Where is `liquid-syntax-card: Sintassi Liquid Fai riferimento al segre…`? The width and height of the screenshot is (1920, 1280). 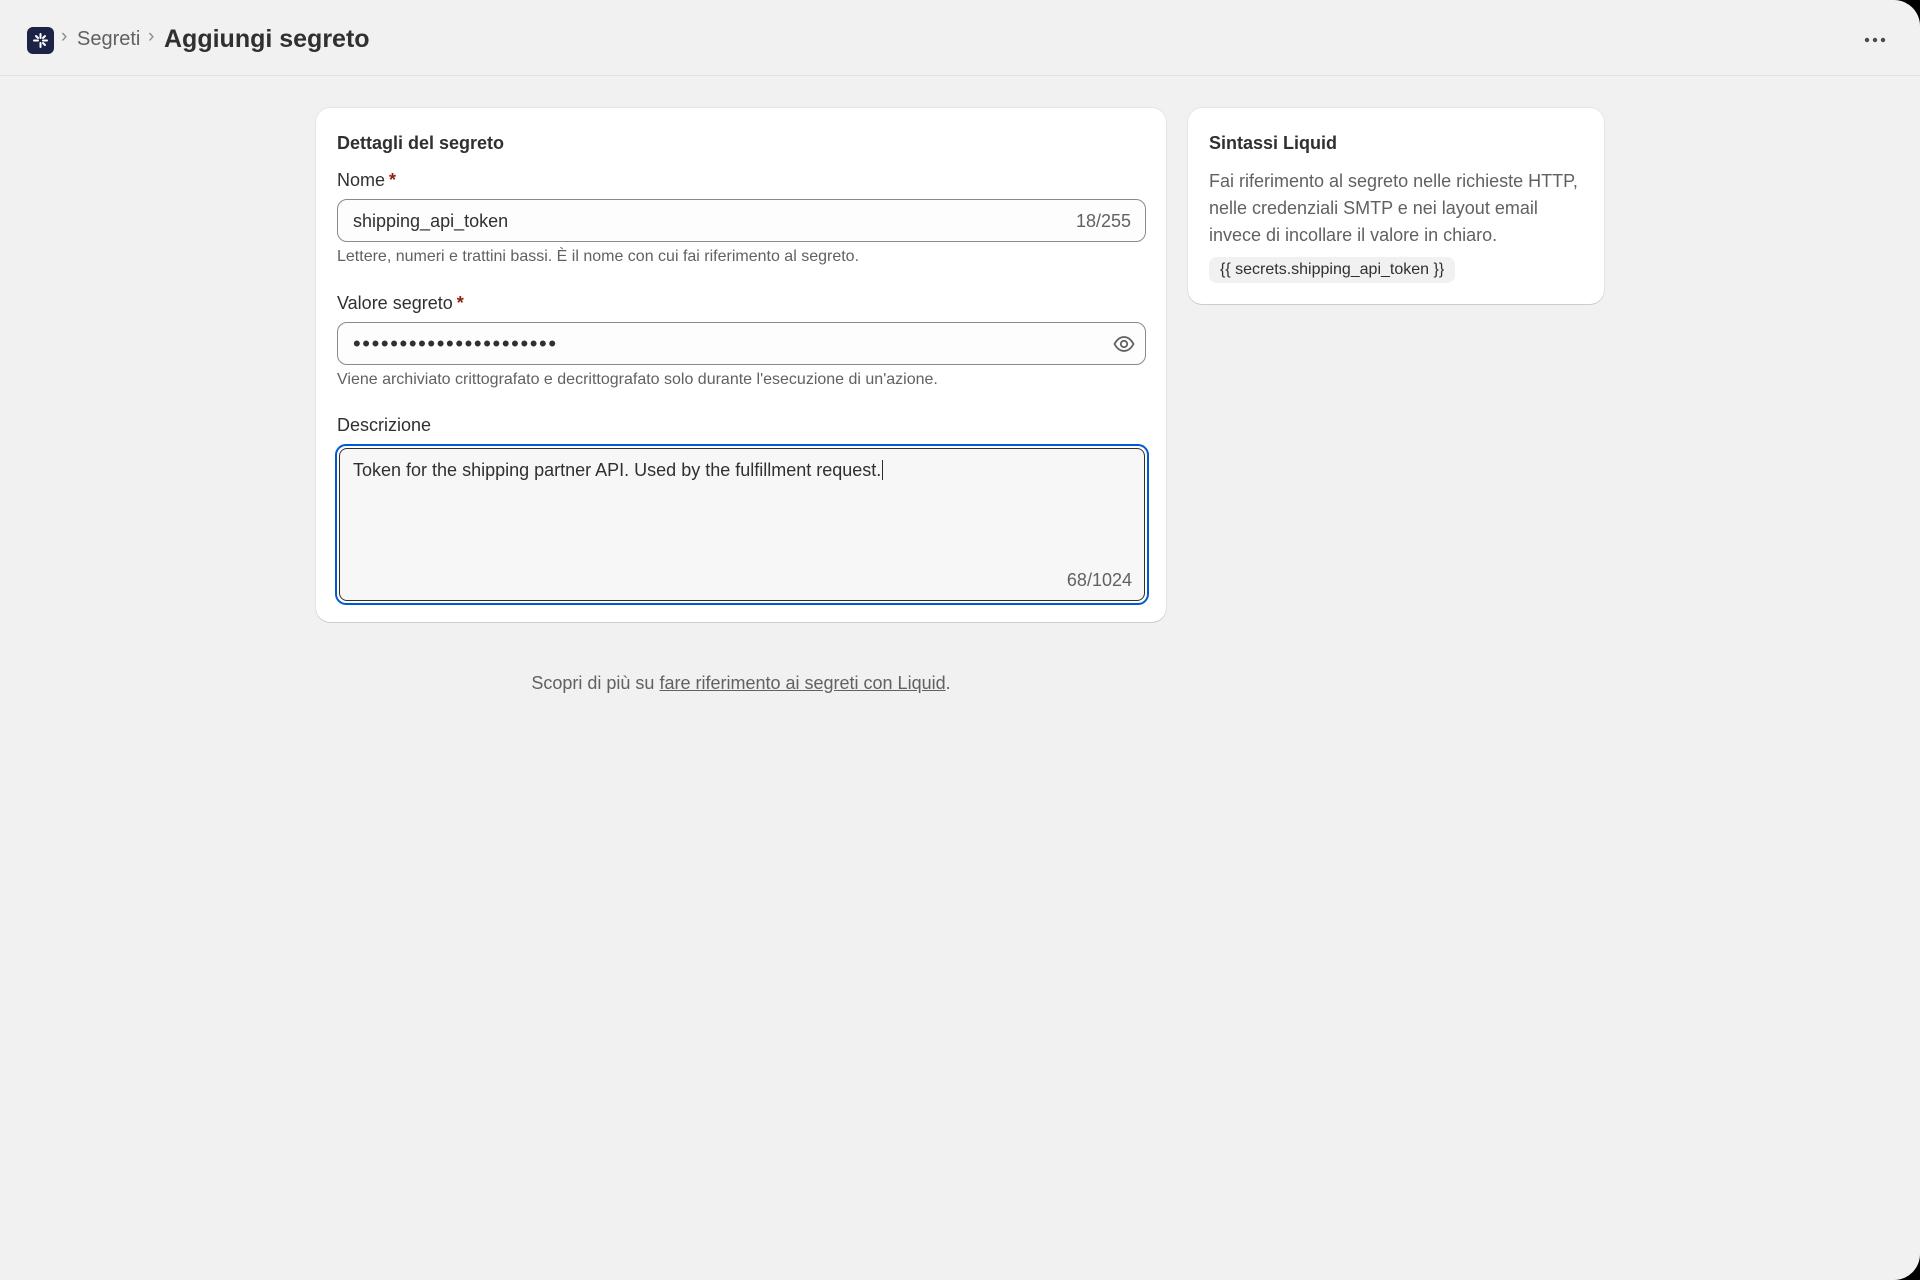
liquid-syntax-card: Sintassi Liquid Fai riferimento al segre… is located at coordinates (1396, 206).